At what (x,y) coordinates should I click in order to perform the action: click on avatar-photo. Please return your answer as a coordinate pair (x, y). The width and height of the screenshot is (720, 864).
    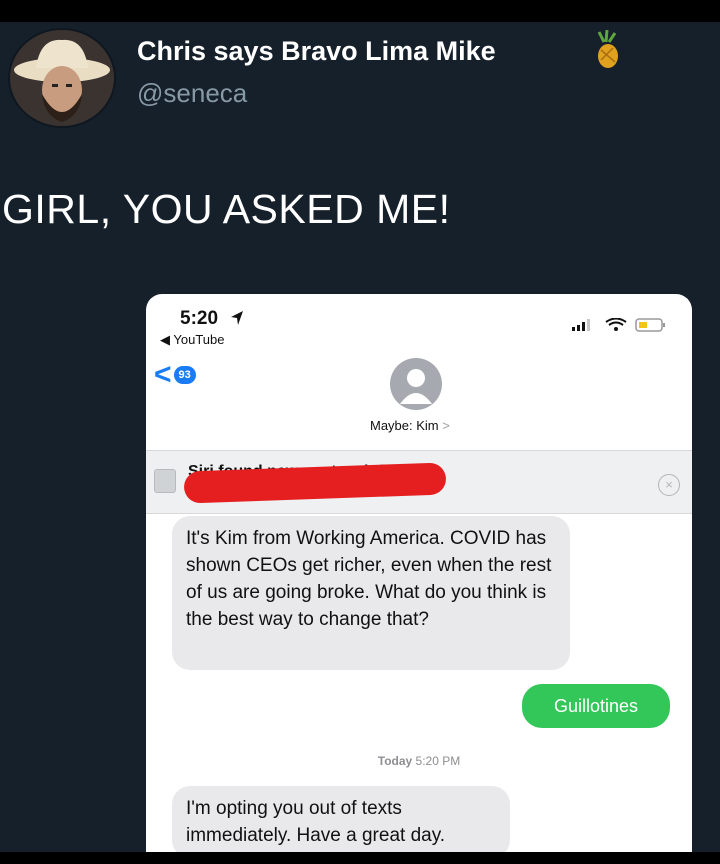
    Looking at the image, I should click on (62, 78).